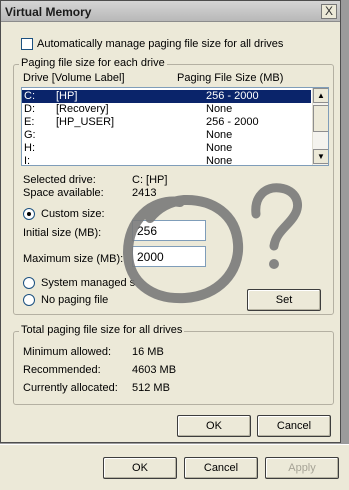 This screenshot has width=349, height=490. Describe the element at coordinates (70, 388) in the screenshot. I see `currently-allocated-label: Currently allocated:` at that location.